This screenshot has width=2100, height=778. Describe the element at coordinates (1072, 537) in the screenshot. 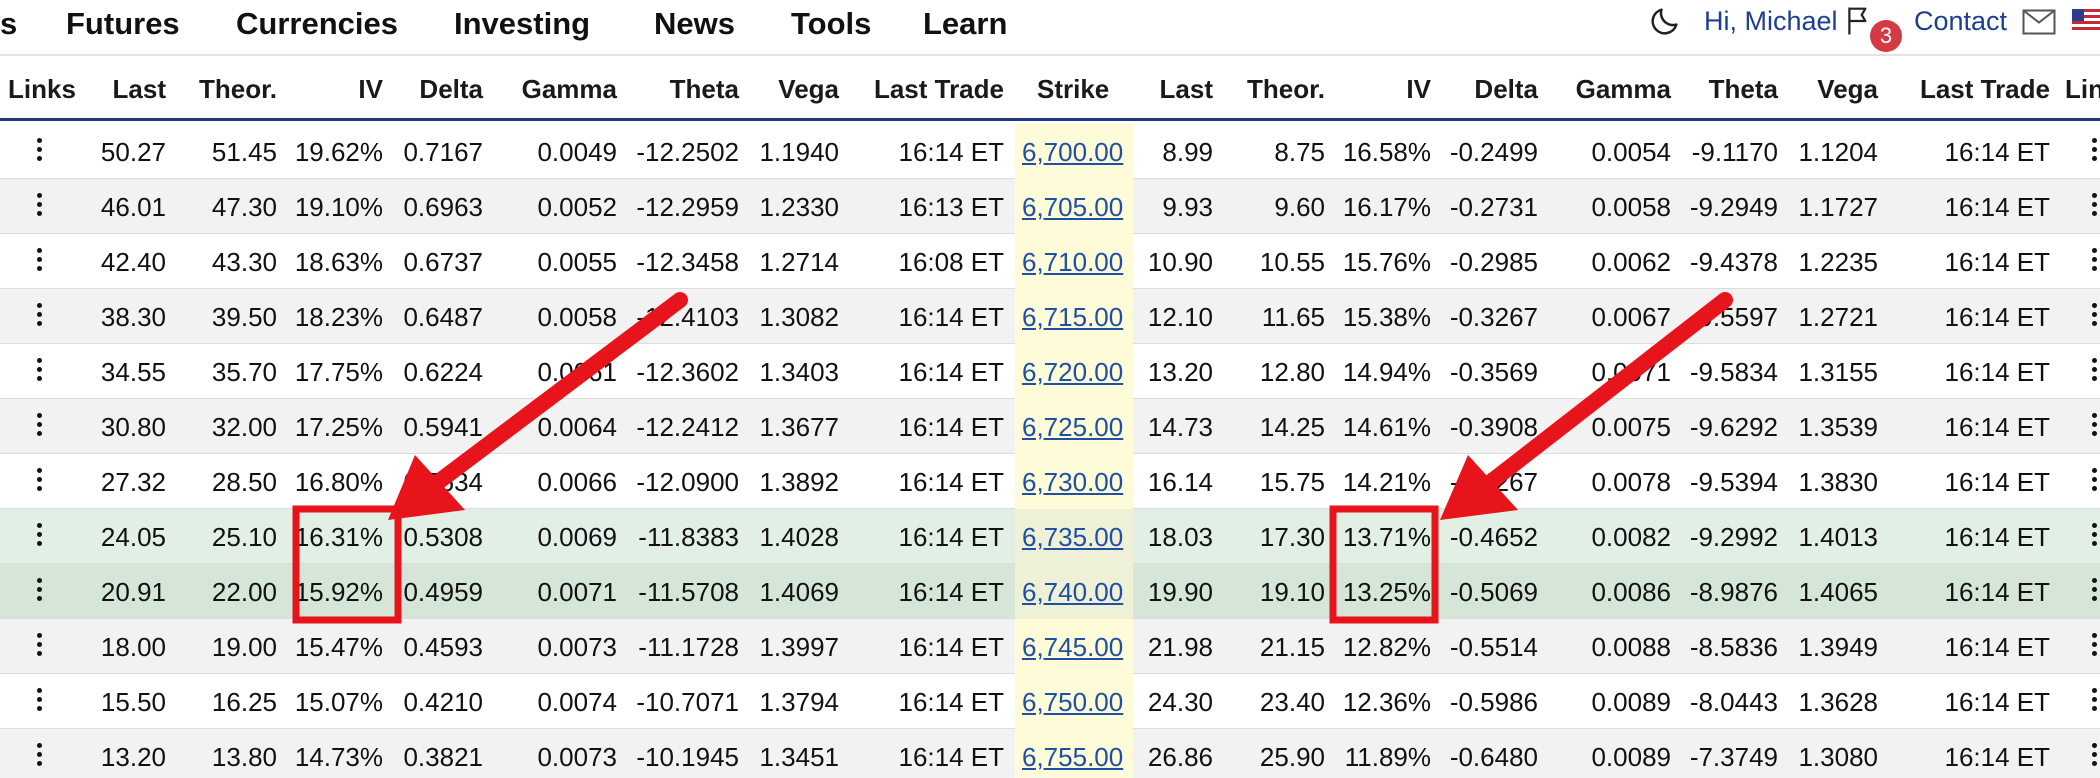

I see `strike-price-link: 6,735.00` at that location.